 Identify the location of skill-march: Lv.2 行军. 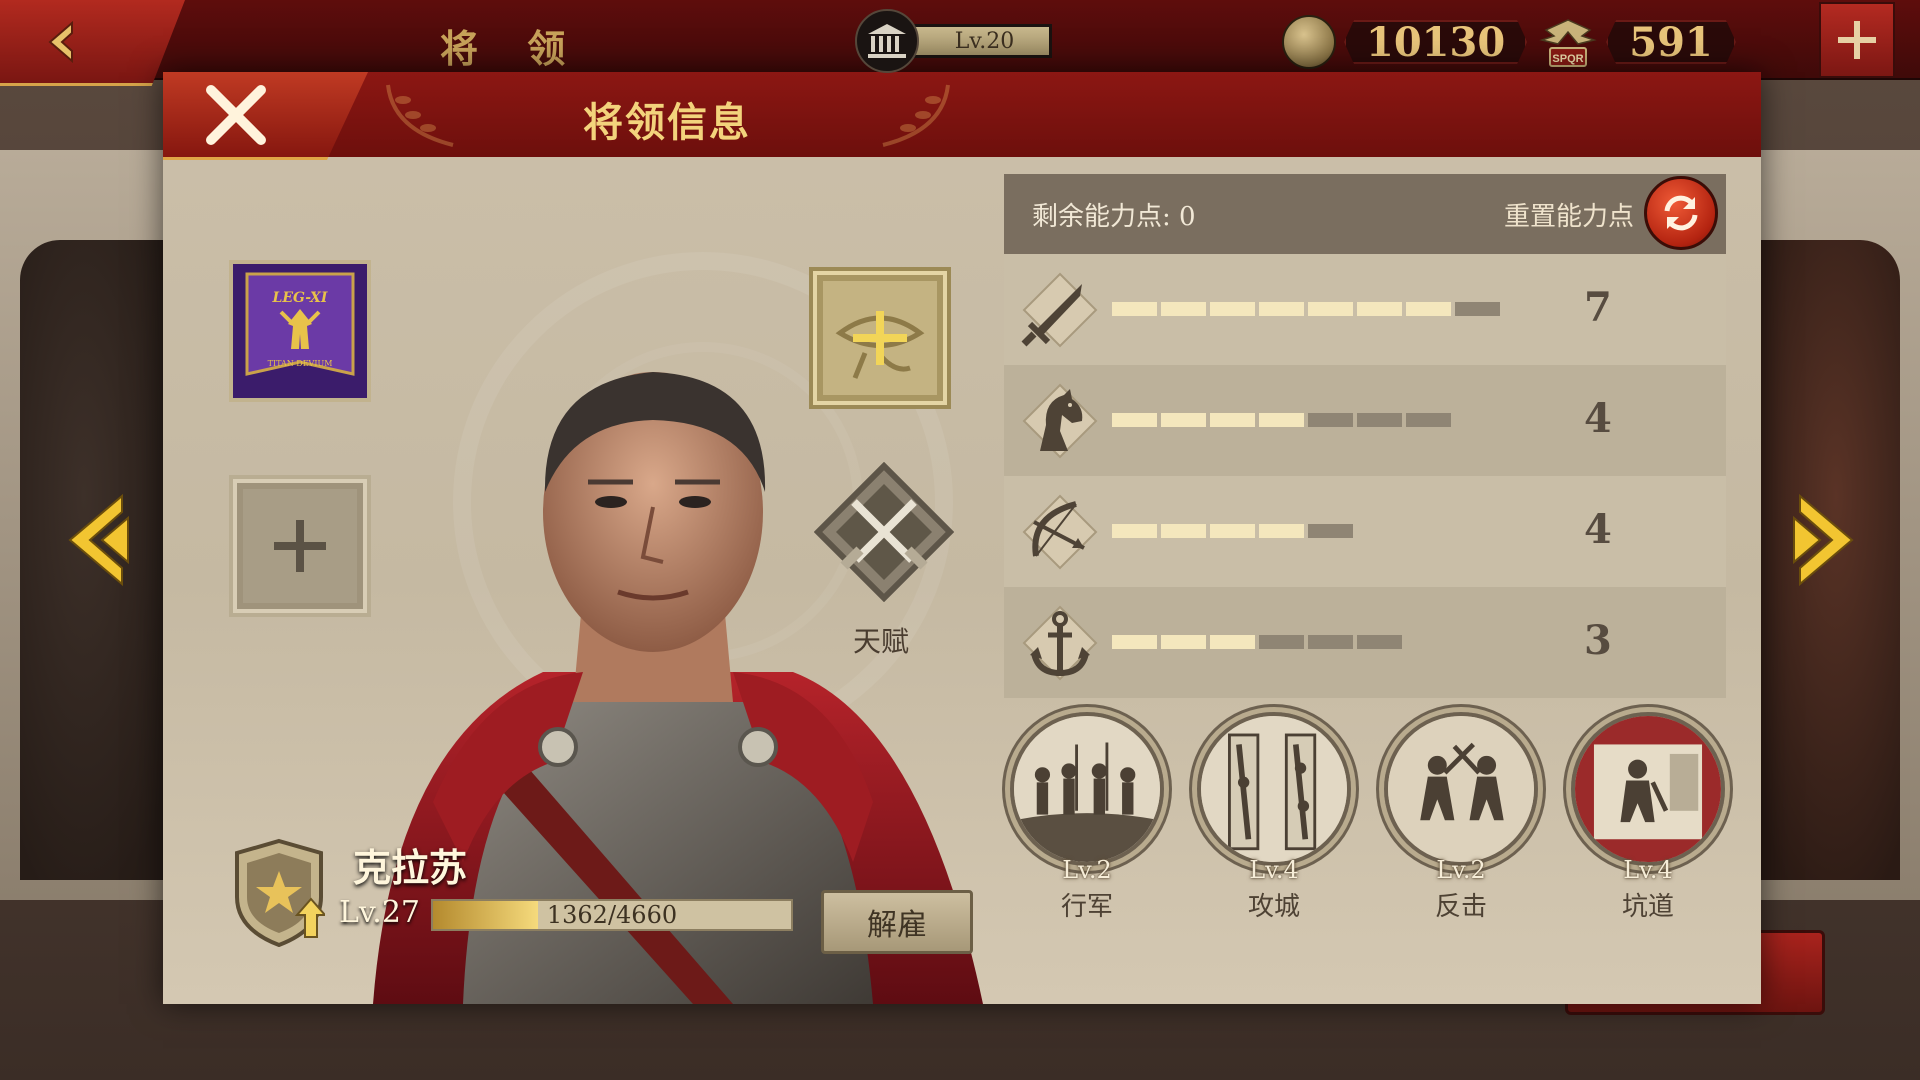
(1087, 817).